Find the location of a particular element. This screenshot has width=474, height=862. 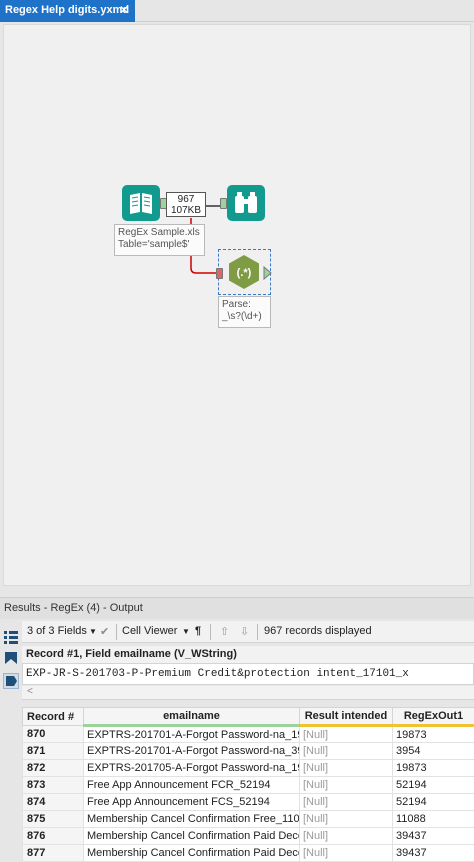

scroll-up-icon: ⇧ is located at coordinates (224, 631).